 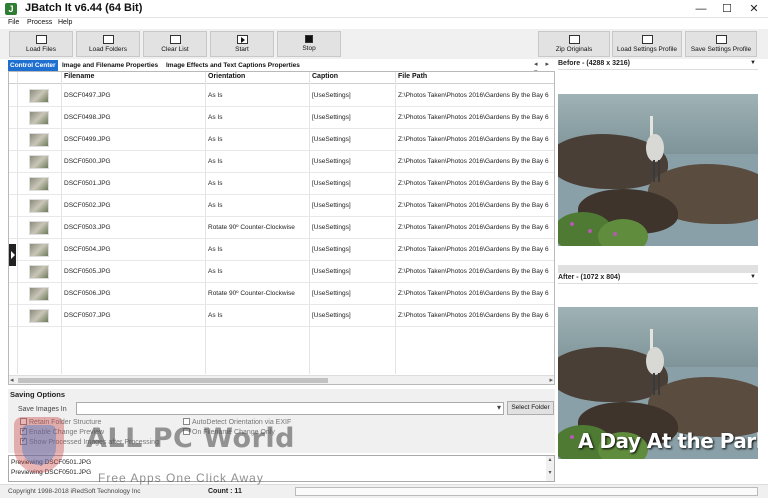 I want to click on column-caption: Caption, so click(x=325, y=76).